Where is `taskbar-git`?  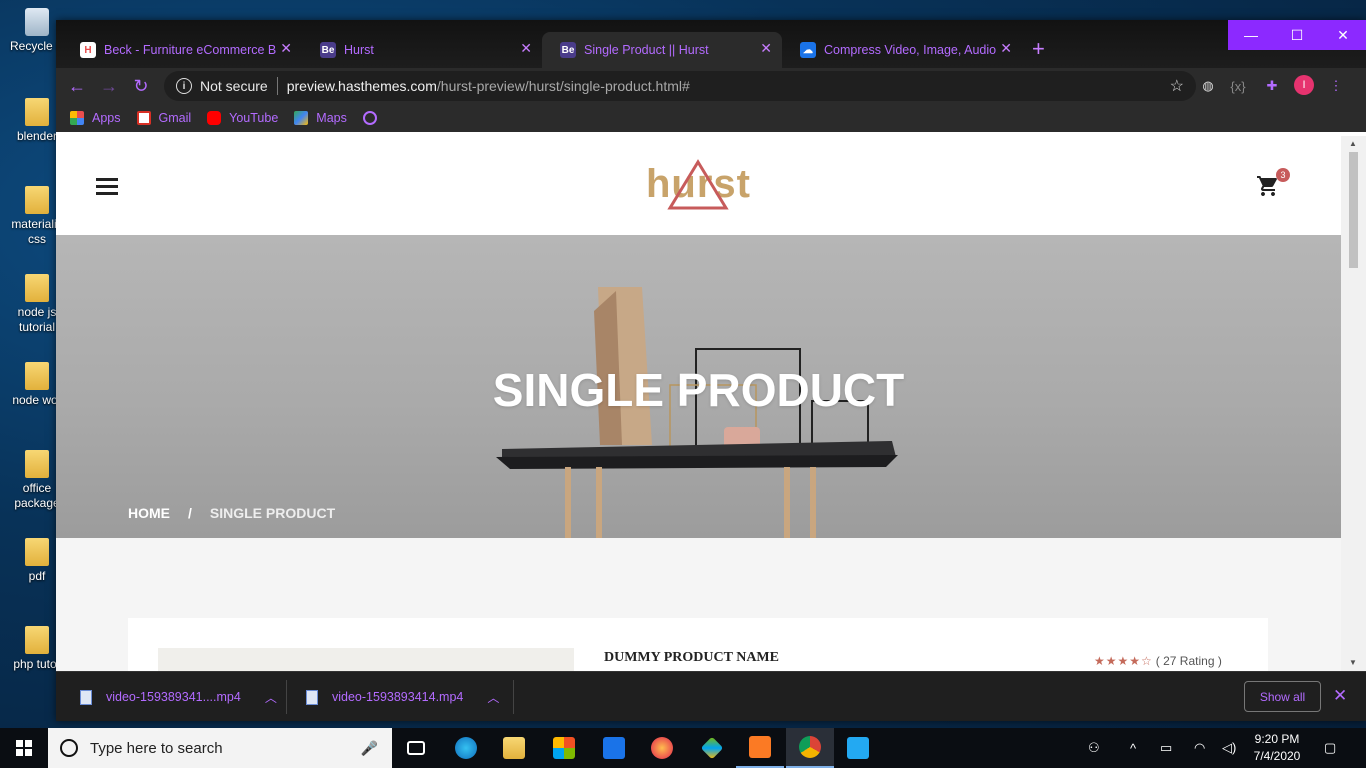 taskbar-git is located at coordinates (712, 748).